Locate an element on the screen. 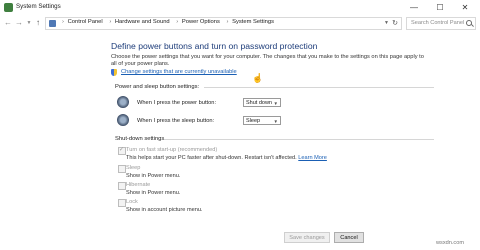 The height and width of the screenshot is (250, 480). shutdown-section-title: Shut-down settings is located at coordinates (140, 139).